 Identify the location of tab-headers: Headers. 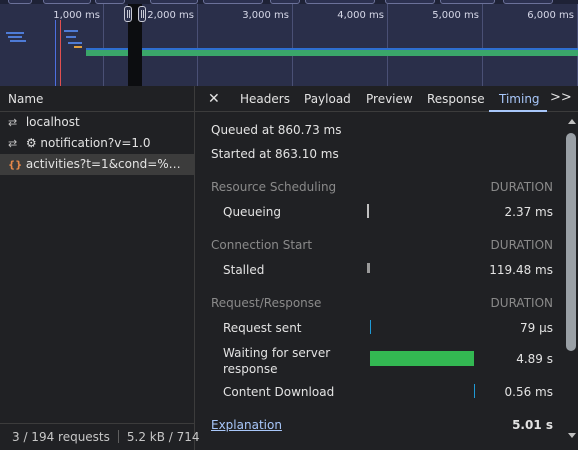
(265, 99).